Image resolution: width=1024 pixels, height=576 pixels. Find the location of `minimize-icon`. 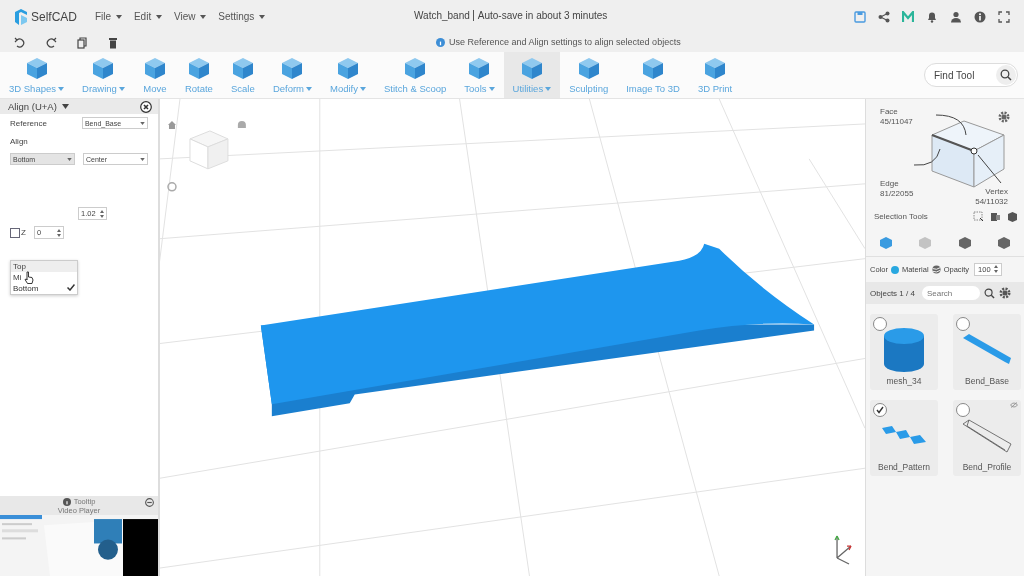

minimize-icon is located at coordinates (149, 502).